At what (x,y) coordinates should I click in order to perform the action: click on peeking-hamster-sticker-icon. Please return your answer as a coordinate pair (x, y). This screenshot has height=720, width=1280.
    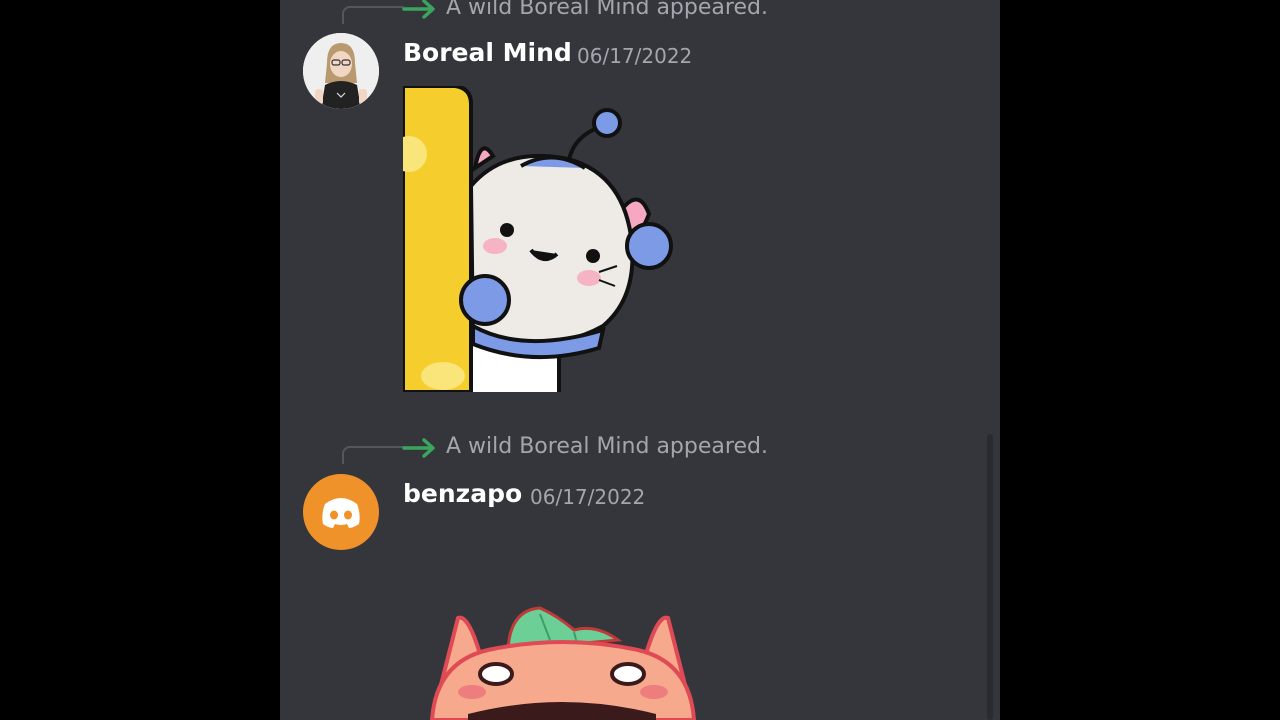
    Looking at the image, I should click on (548, 239).